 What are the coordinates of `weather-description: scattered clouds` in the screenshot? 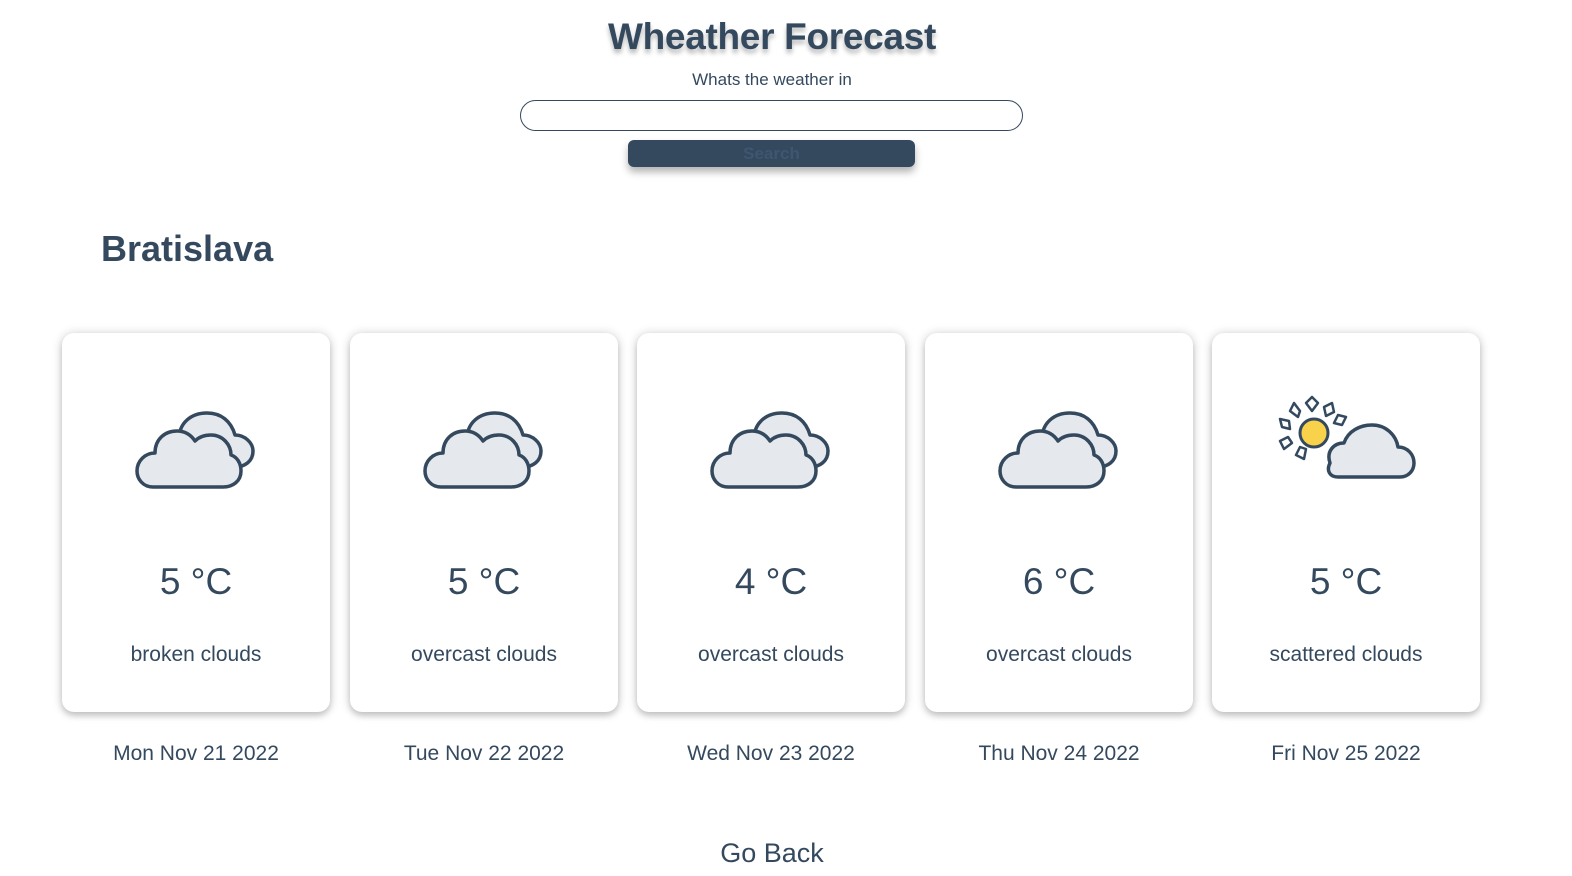 It's located at (1346, 654).